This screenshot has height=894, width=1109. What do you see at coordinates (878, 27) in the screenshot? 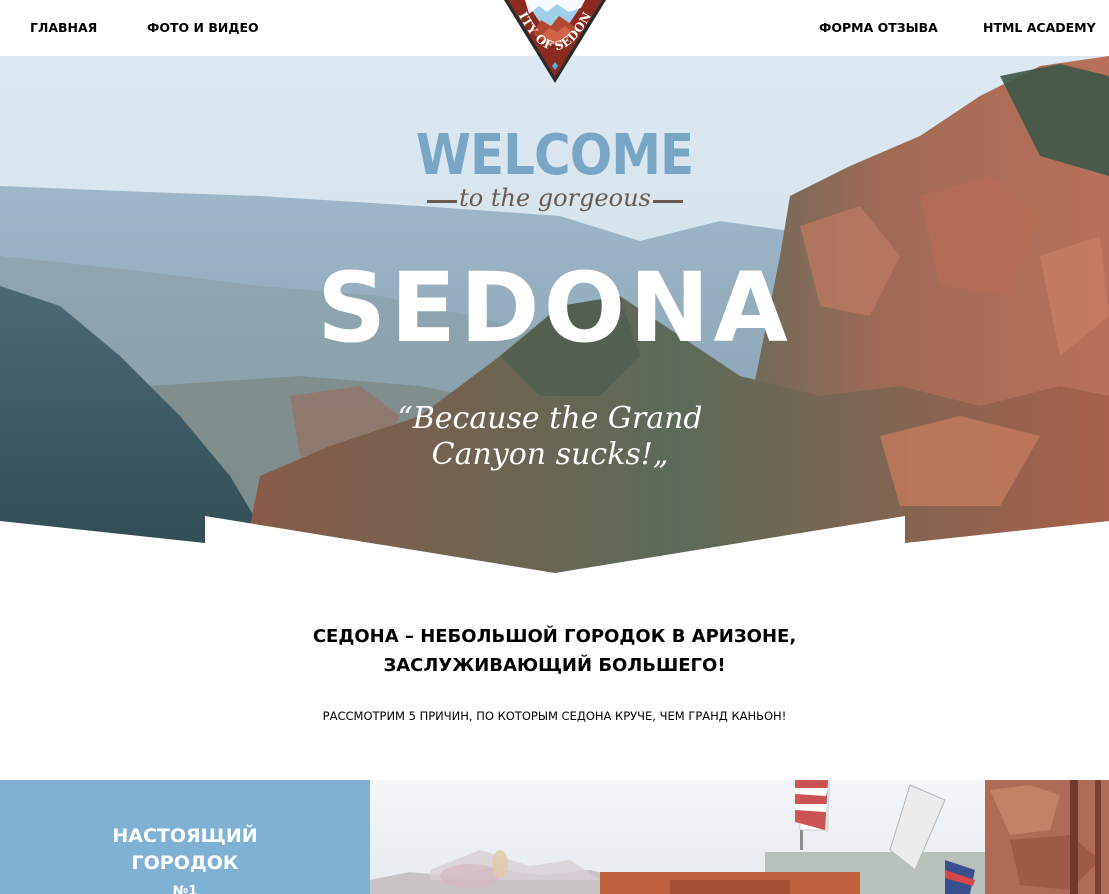
I see `nav-link-feedback-form: ФОРМА ОТЗЫВА` at bounding box center [878, 27].